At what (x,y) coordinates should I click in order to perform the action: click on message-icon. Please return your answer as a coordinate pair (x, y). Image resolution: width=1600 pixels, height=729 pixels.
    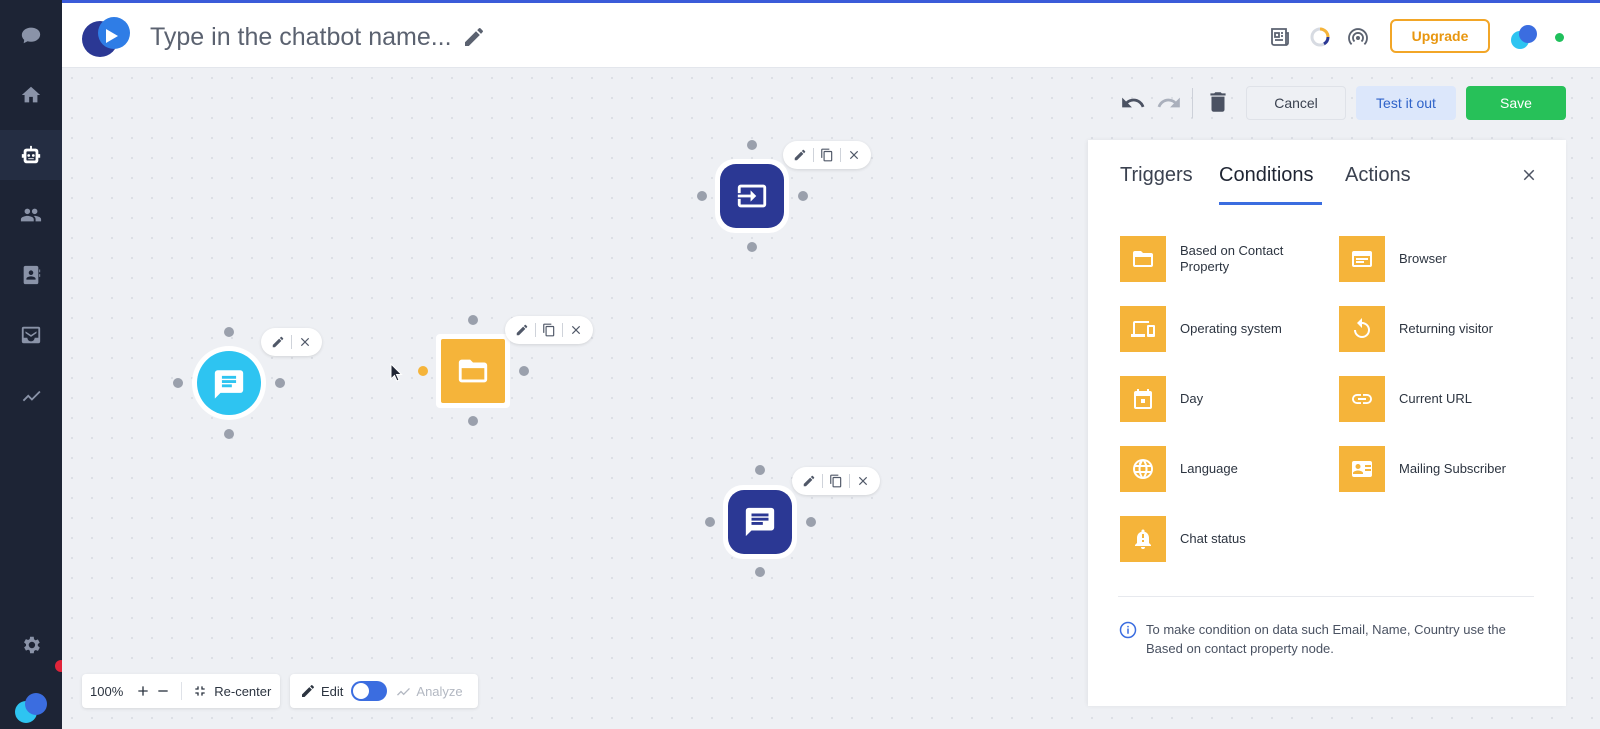
    Looking at the image, I should click on (760, 522).